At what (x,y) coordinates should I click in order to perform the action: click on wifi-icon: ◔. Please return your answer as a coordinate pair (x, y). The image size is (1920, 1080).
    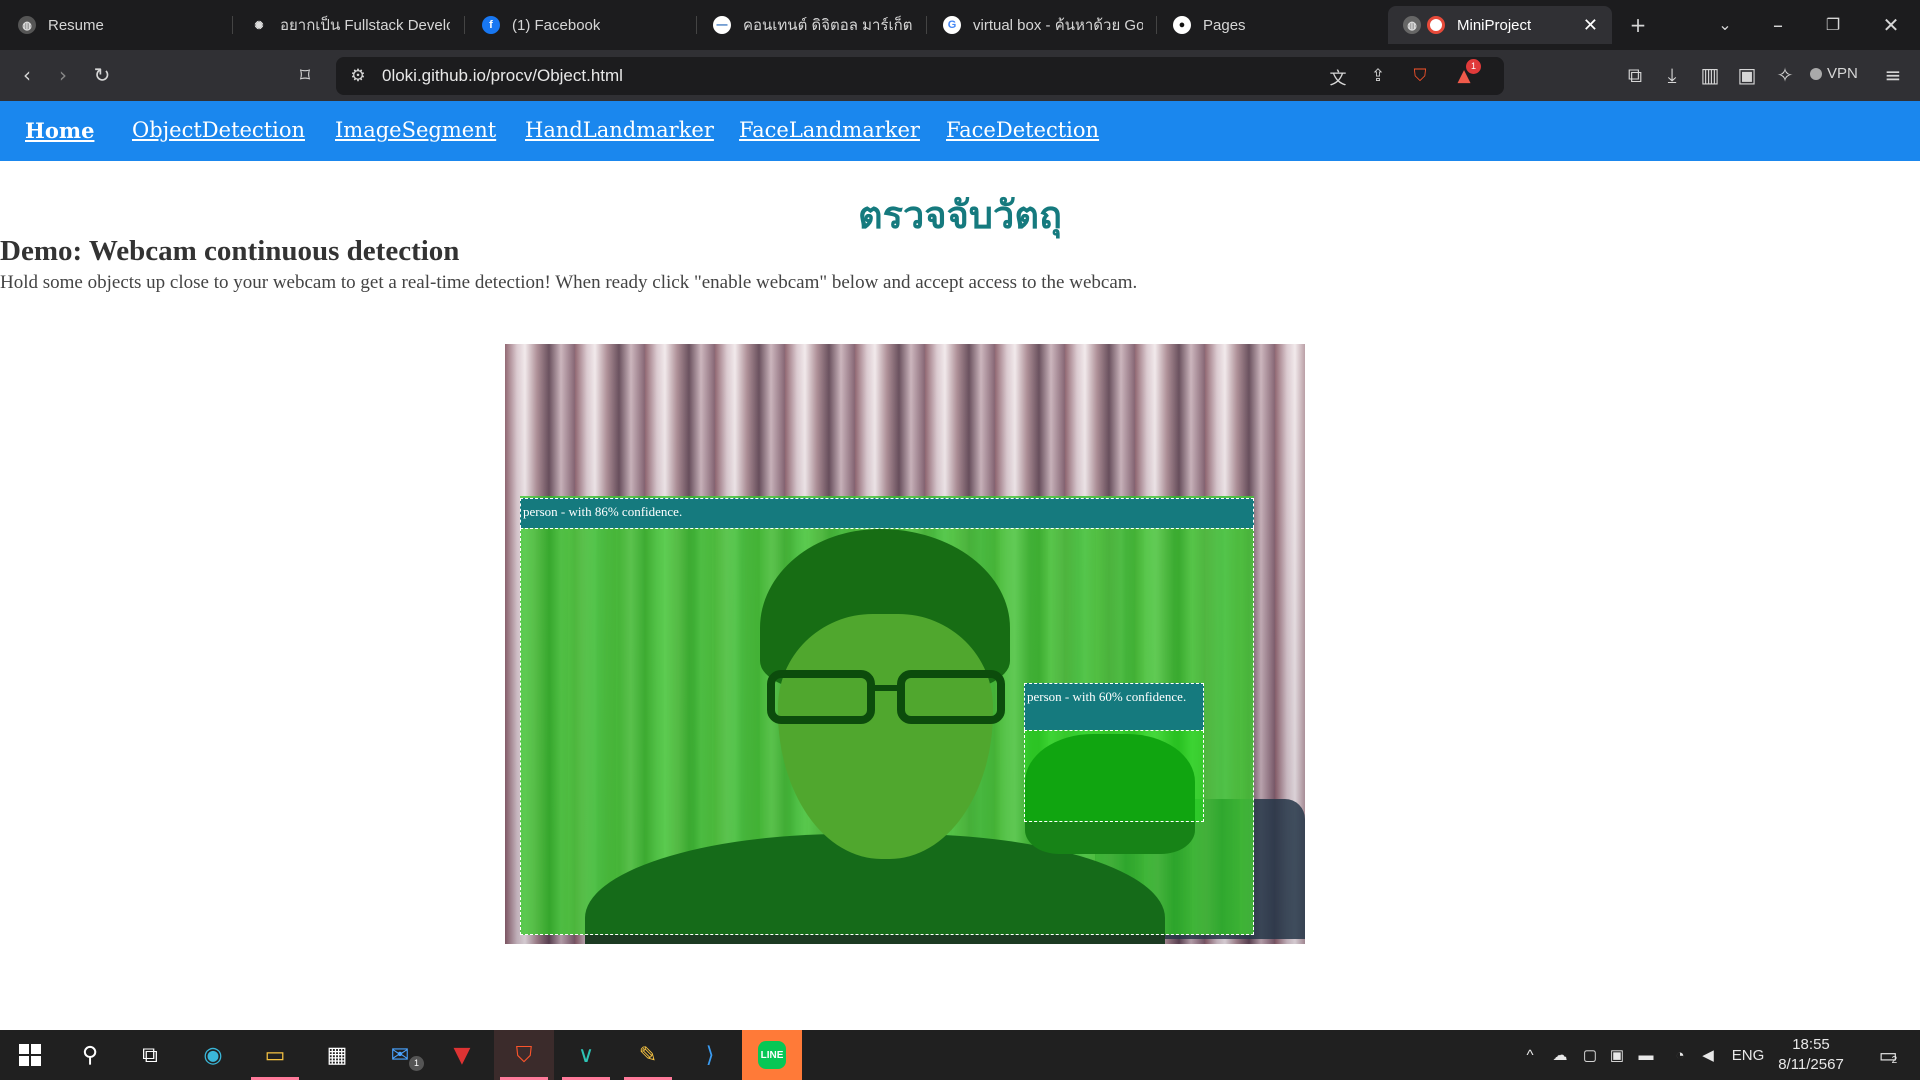
    Looking at the image, I should click on (1680, 1055).